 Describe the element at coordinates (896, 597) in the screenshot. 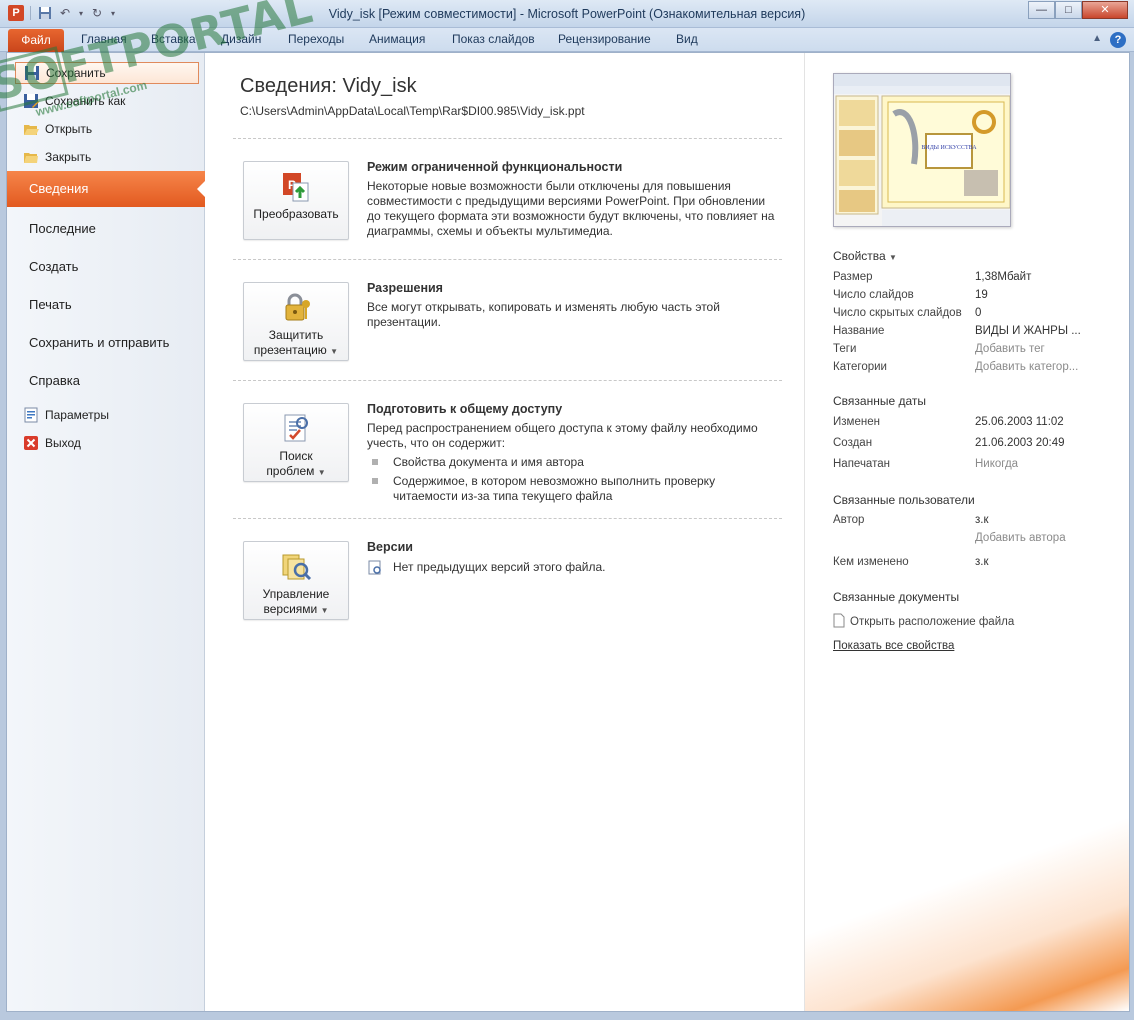

I see `related-docs-heading: Связанные документы` at that location.